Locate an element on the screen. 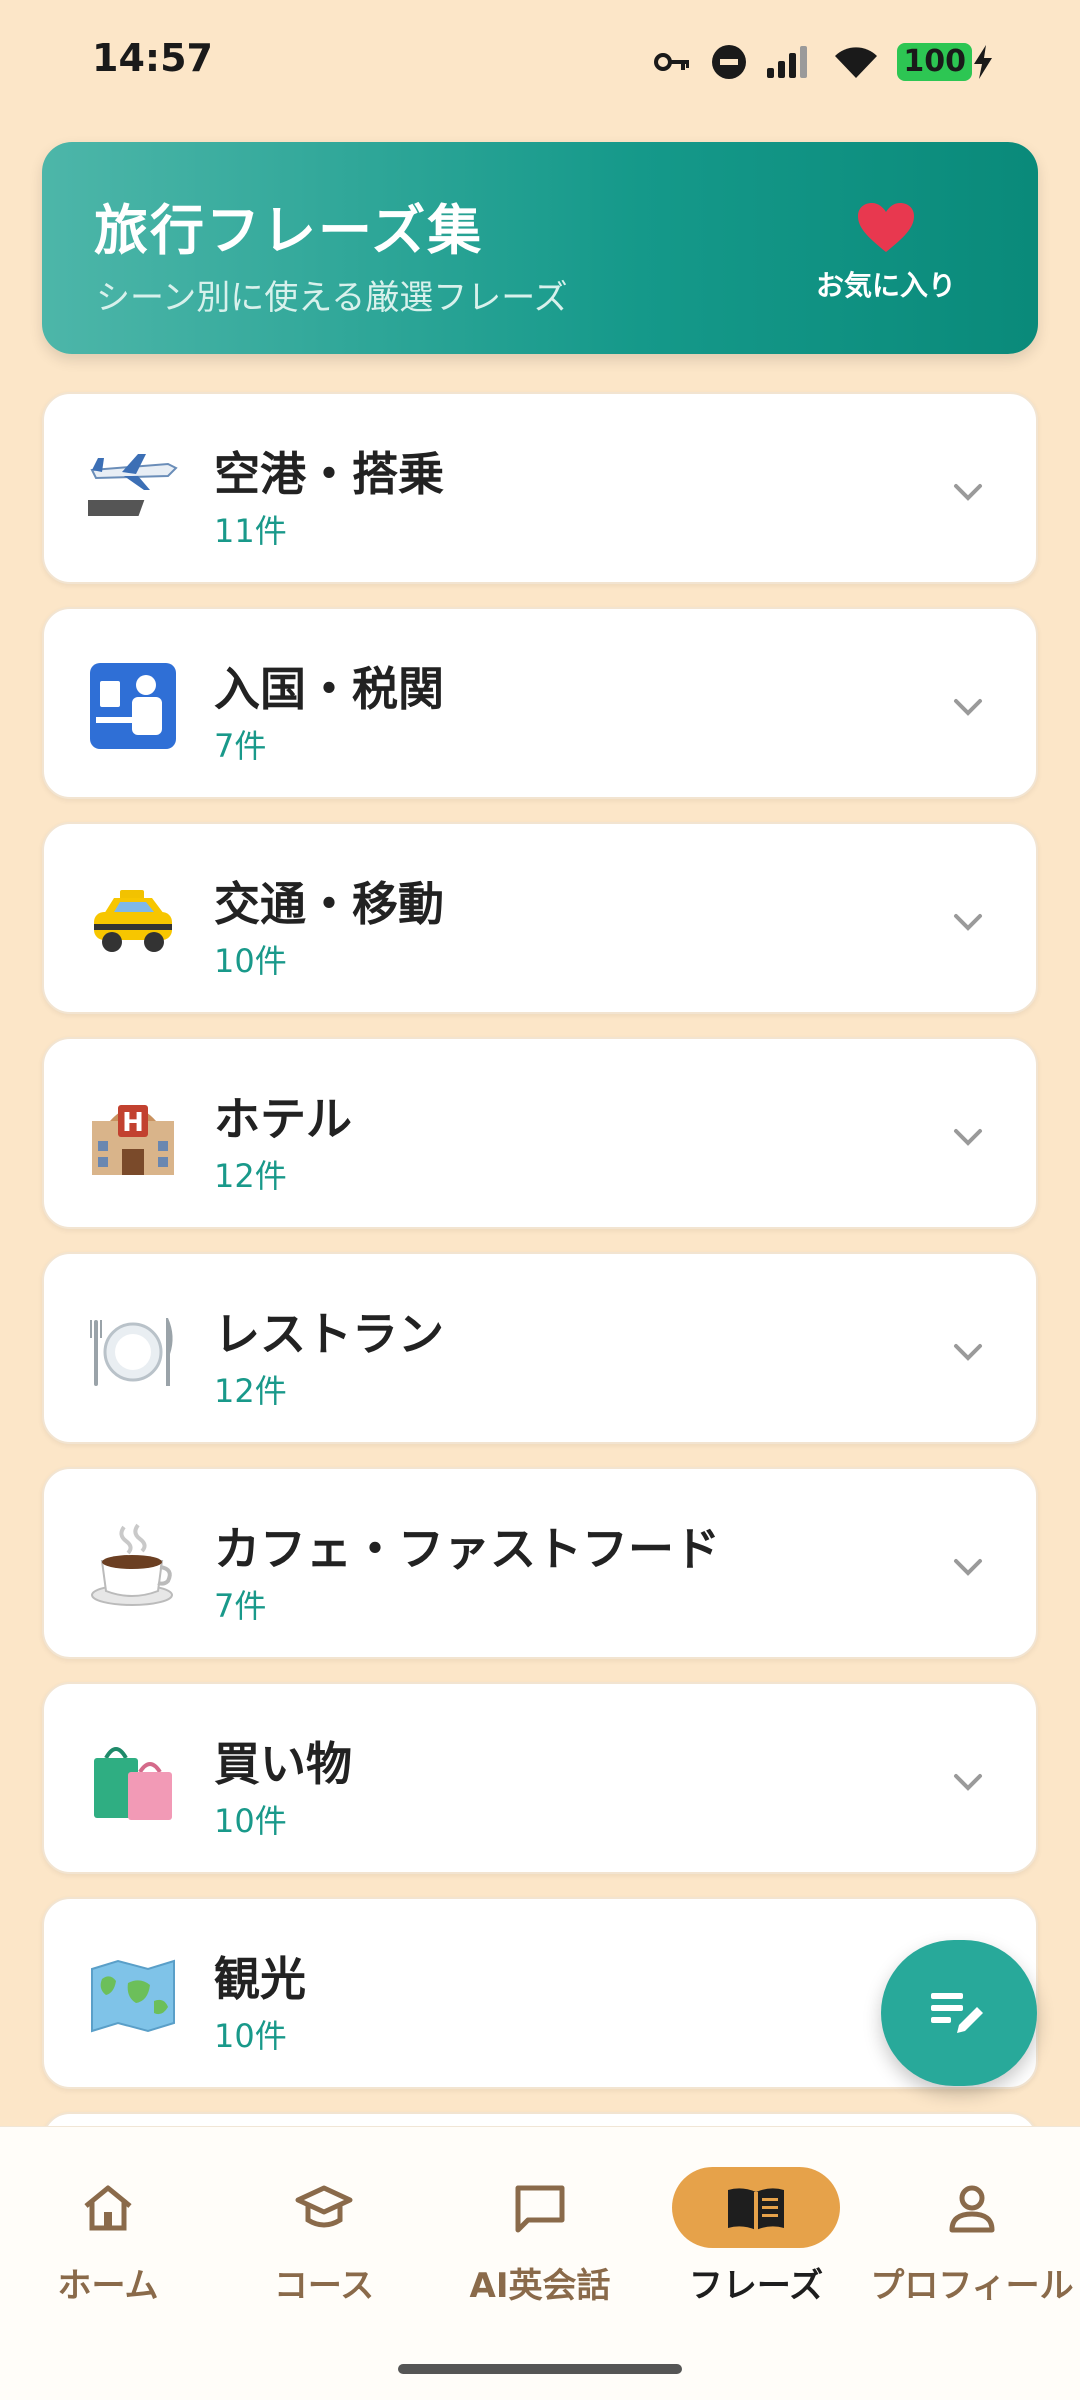 The height and width of the screenshot is (2400, 1080). category-name: カフェ・ファストフード is located at coordinates (467, 1549).